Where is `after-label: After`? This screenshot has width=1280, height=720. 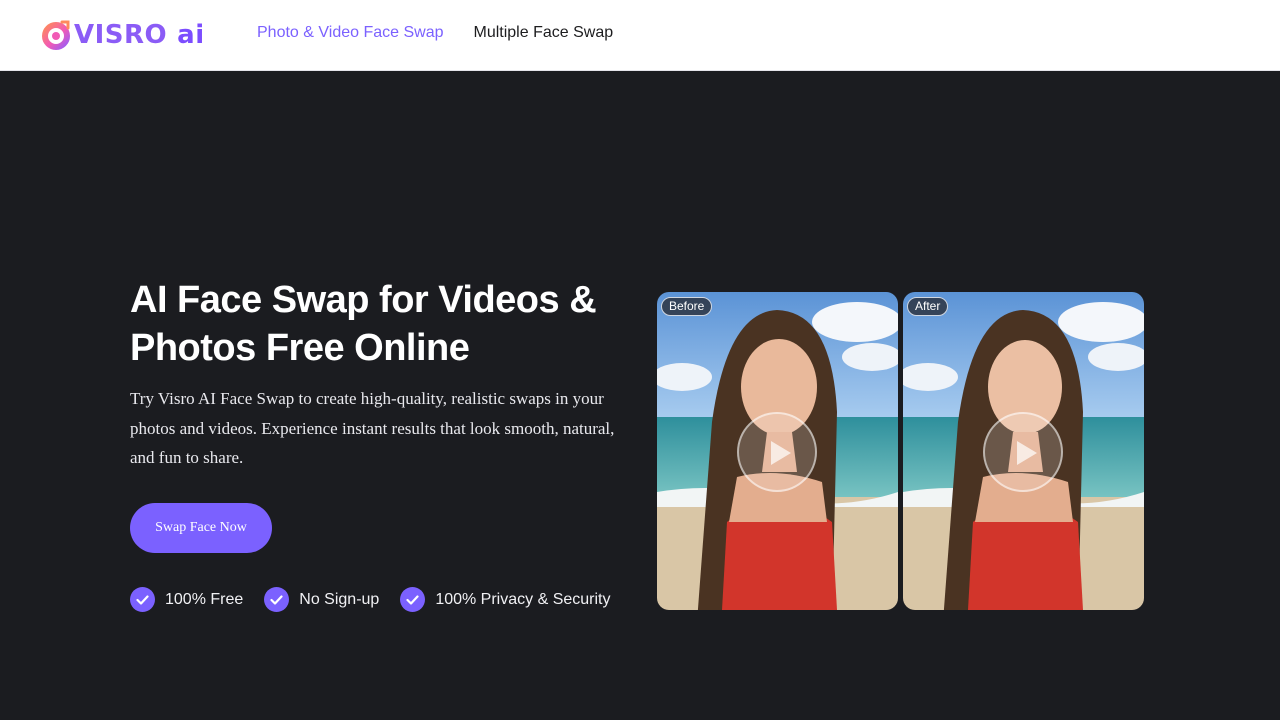 after-label: After is located at coordinates (928, 306).